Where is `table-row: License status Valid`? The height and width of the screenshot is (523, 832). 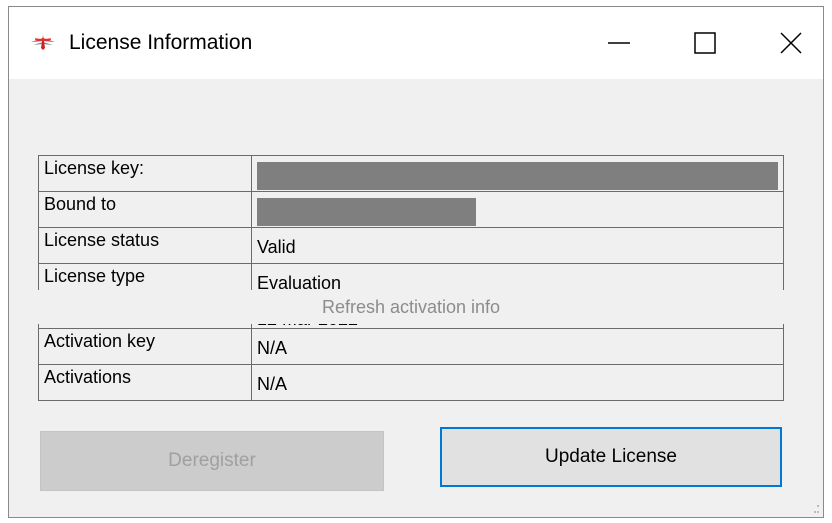 table-row: License status Valid is located at coordinates (411, 245).